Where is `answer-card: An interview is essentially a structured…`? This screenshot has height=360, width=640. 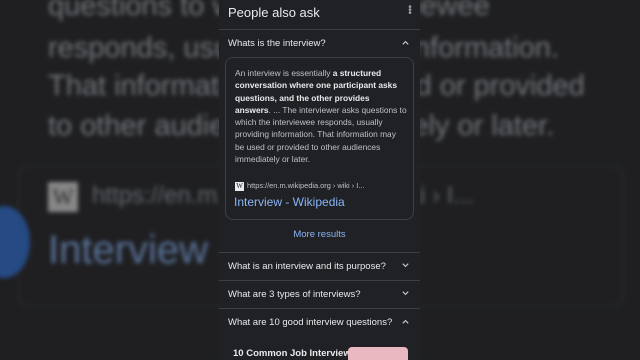
answer-card: An interview is essentially a structured… is located at coordinates (319, 138).